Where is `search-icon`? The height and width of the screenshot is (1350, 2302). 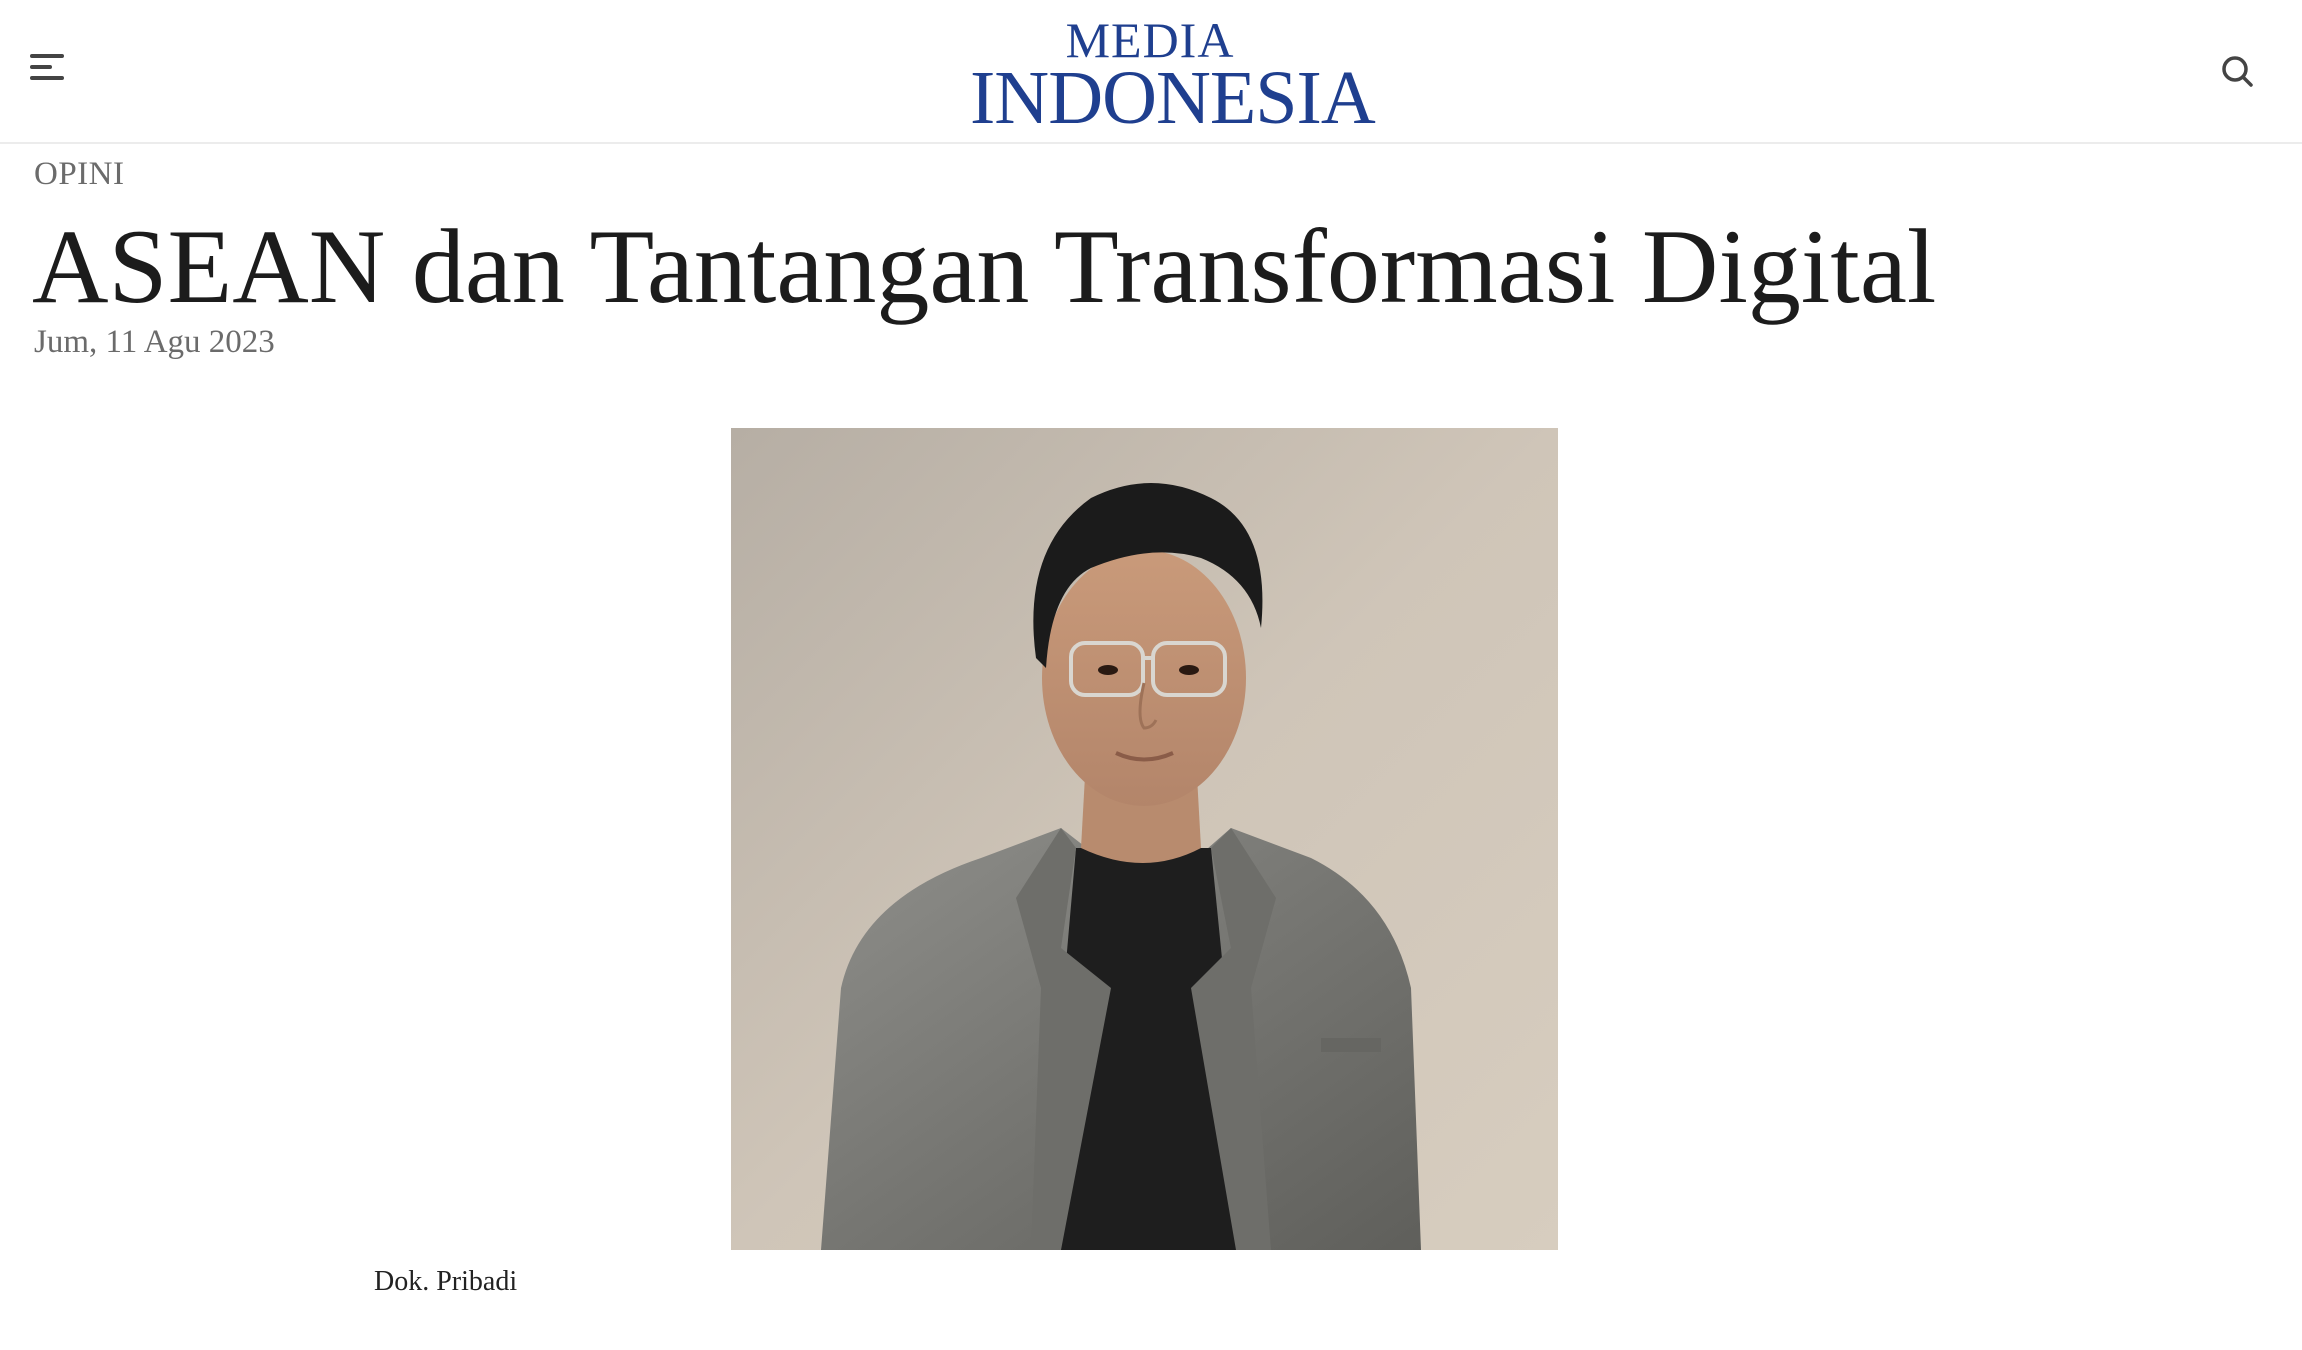 search-icon is located at coordinates (2238, 72).